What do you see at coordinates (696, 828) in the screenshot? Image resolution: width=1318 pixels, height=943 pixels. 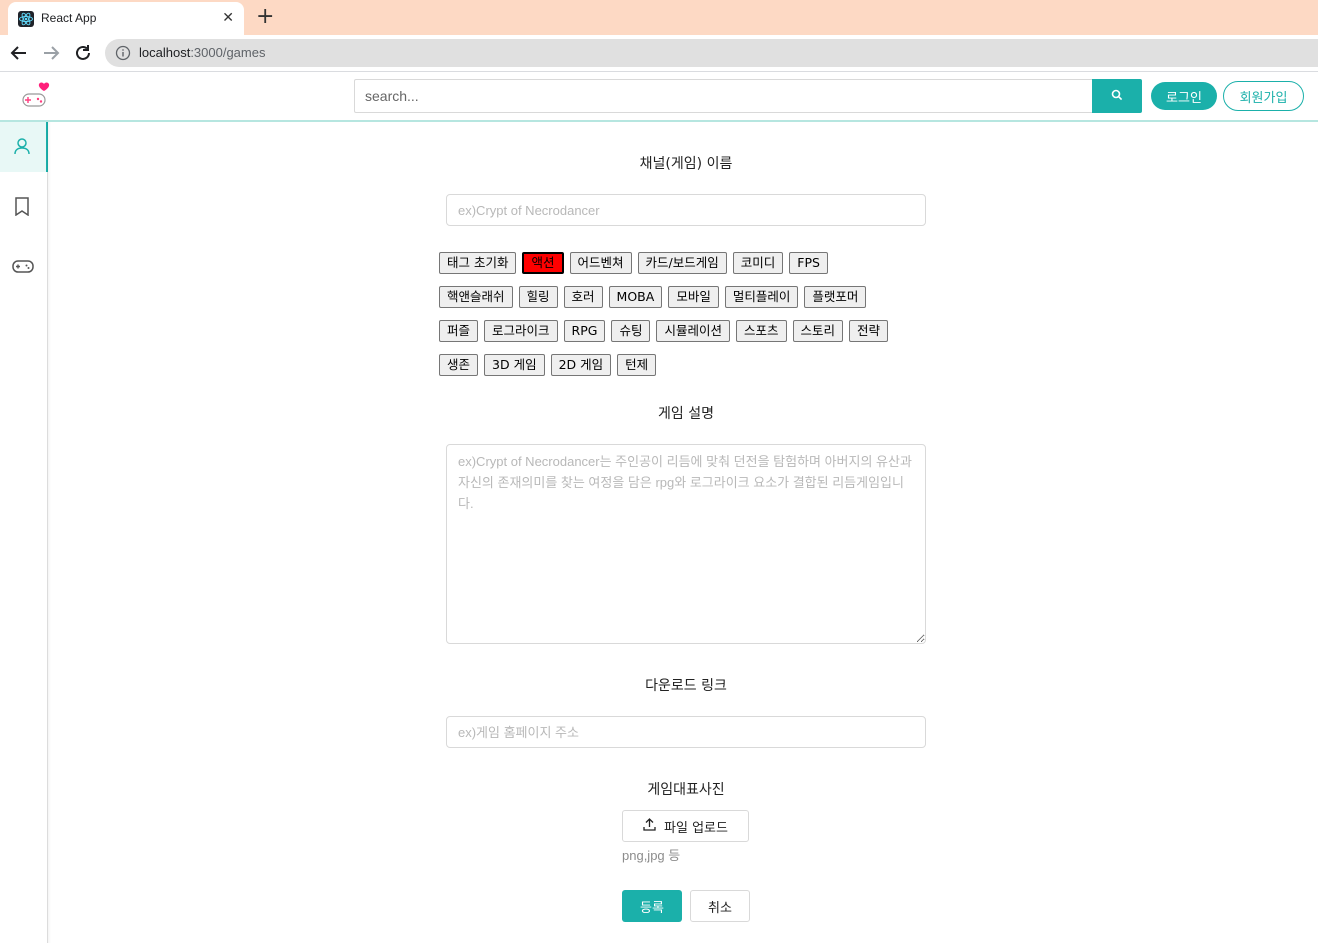 I see `upload-label: 파일 업로드` at bounding box center [696, 828].